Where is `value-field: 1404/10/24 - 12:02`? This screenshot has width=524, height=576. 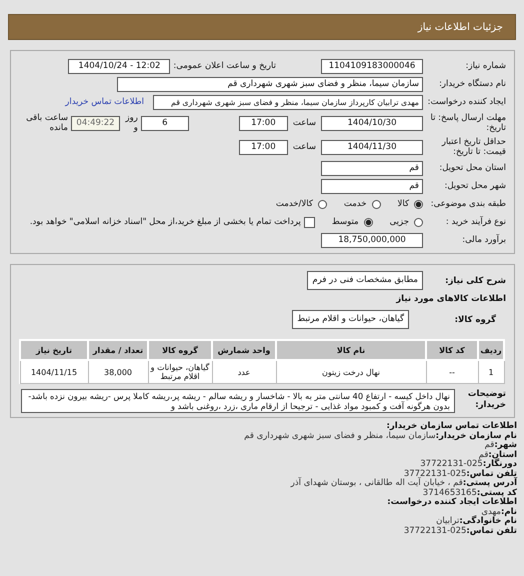 value-field: 1404/10/24 - 12:02 is located at coordinates (119, 66).